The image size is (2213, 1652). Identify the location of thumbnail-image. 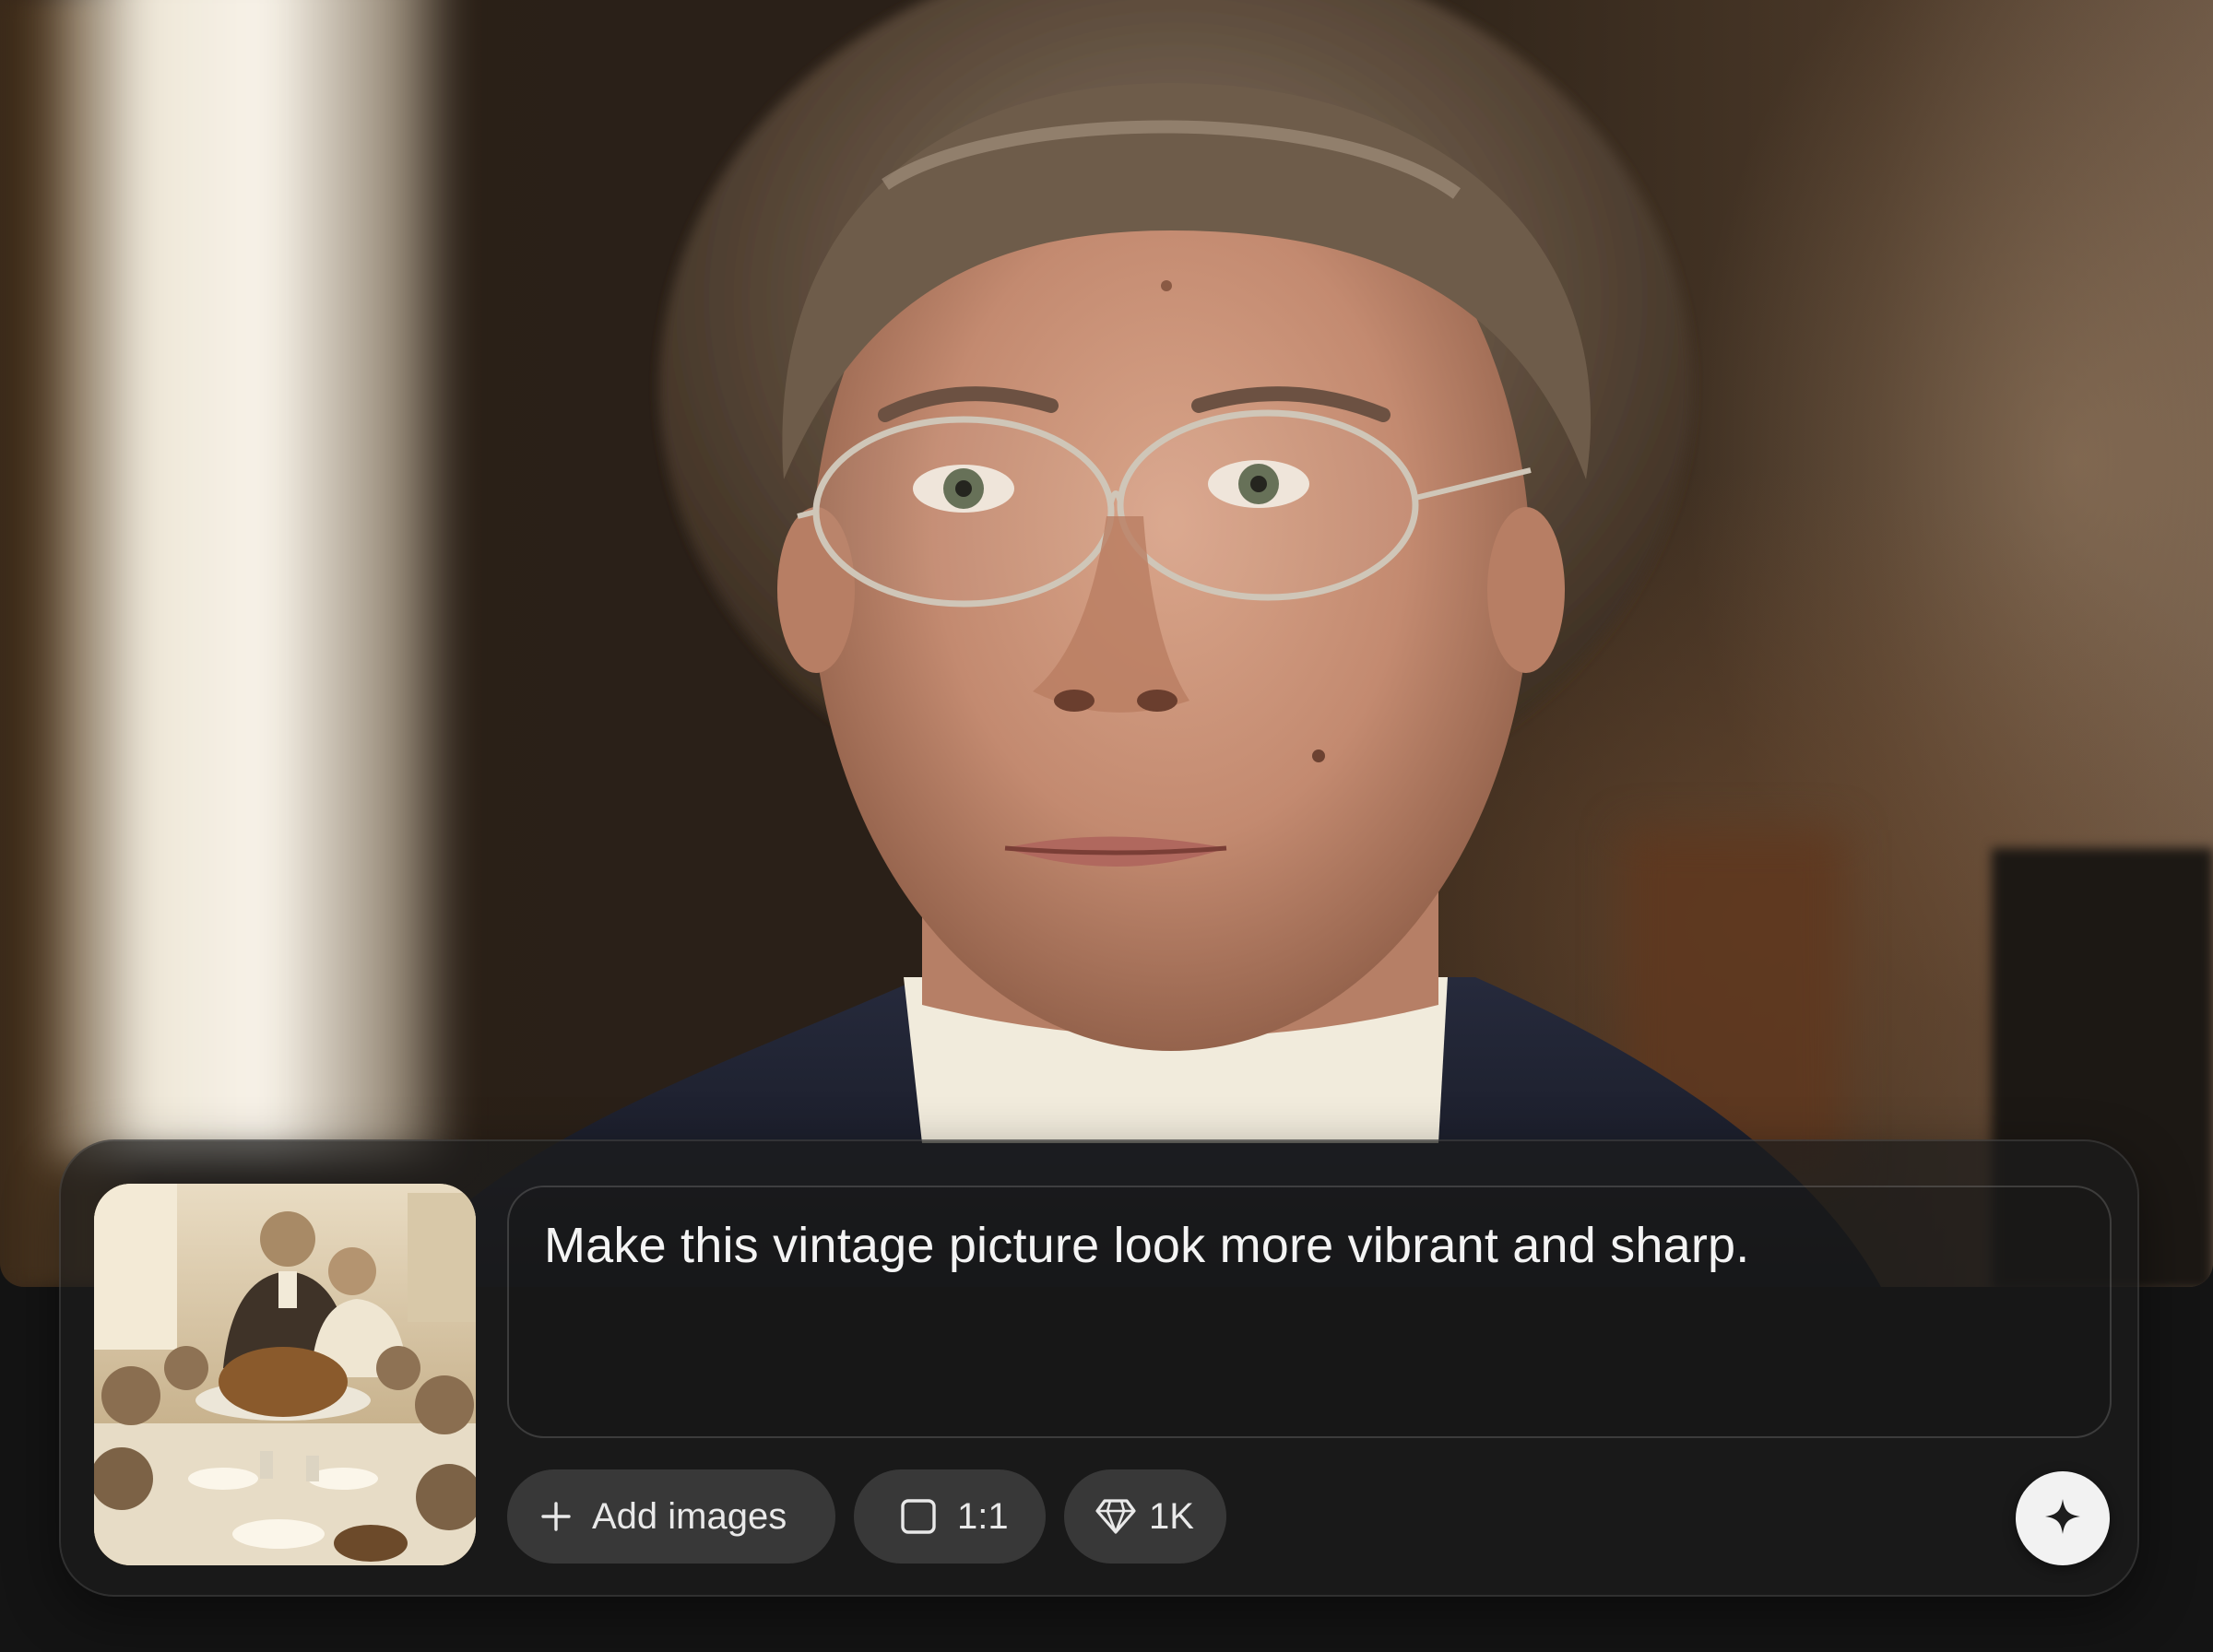
(285, 1374).